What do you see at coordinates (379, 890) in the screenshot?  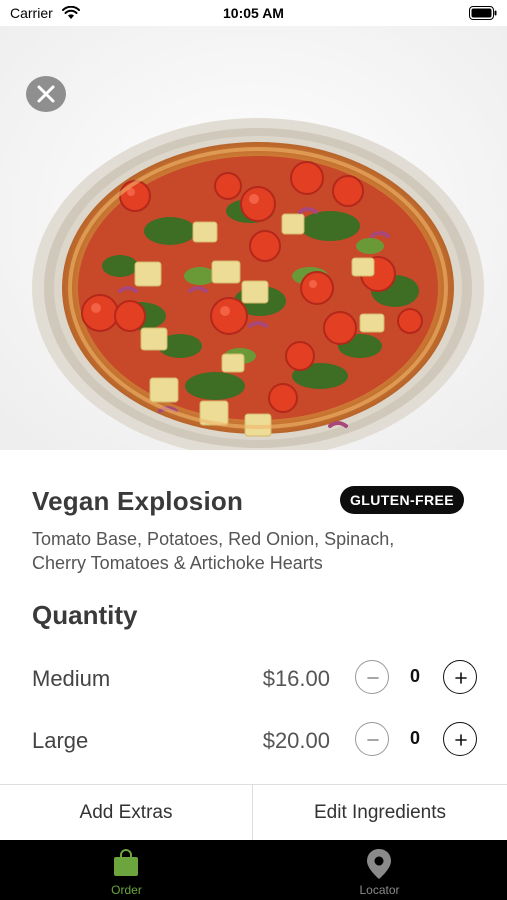 I see `tab-label: Locator` at bounding box center [379, 890].